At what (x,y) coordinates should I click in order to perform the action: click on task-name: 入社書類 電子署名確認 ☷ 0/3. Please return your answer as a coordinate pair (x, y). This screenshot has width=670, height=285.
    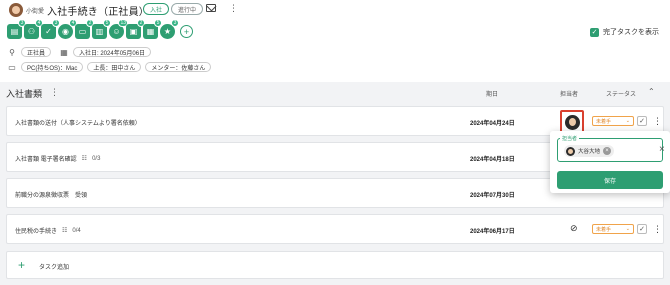
    Looking at the image, I should click on (58, 159).